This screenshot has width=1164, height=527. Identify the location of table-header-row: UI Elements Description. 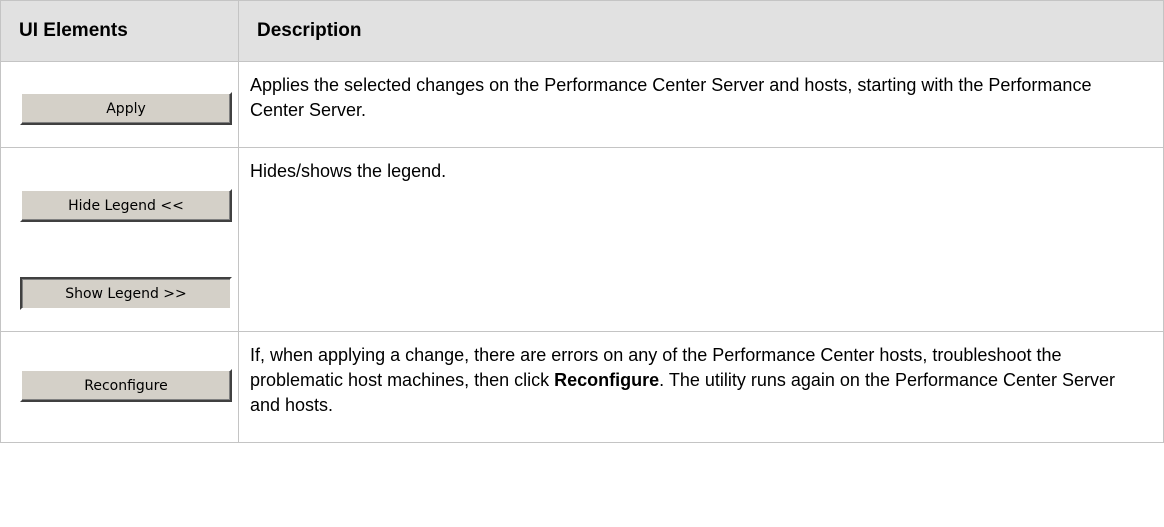
(582, 31).